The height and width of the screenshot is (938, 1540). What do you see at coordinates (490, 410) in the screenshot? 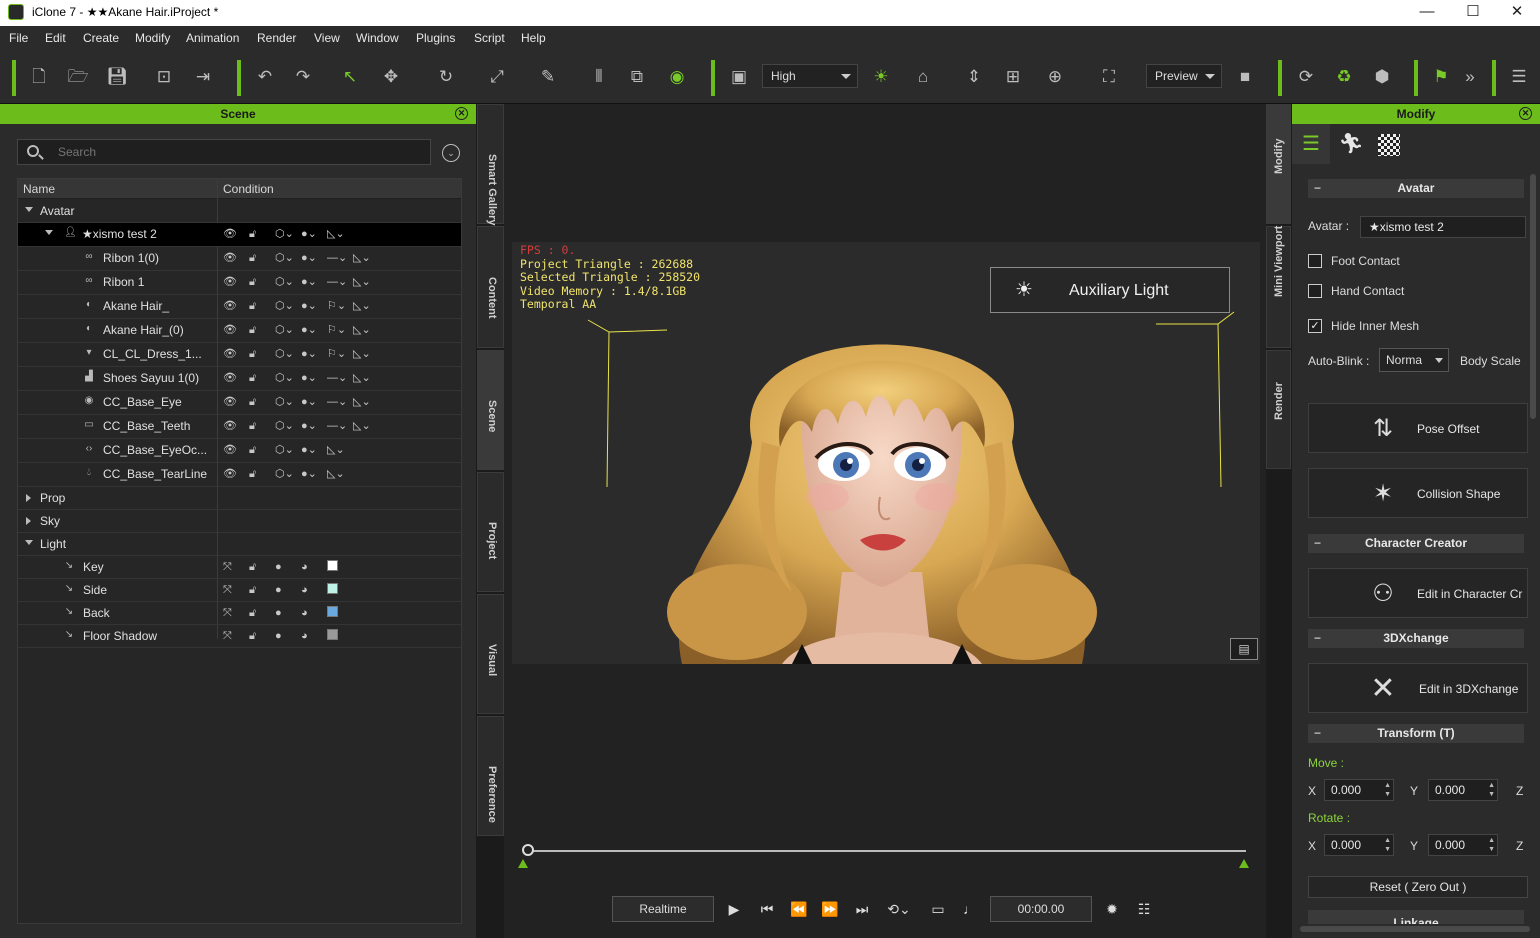
I see `tab-scene: Scene` at bounding box center [490, 410].